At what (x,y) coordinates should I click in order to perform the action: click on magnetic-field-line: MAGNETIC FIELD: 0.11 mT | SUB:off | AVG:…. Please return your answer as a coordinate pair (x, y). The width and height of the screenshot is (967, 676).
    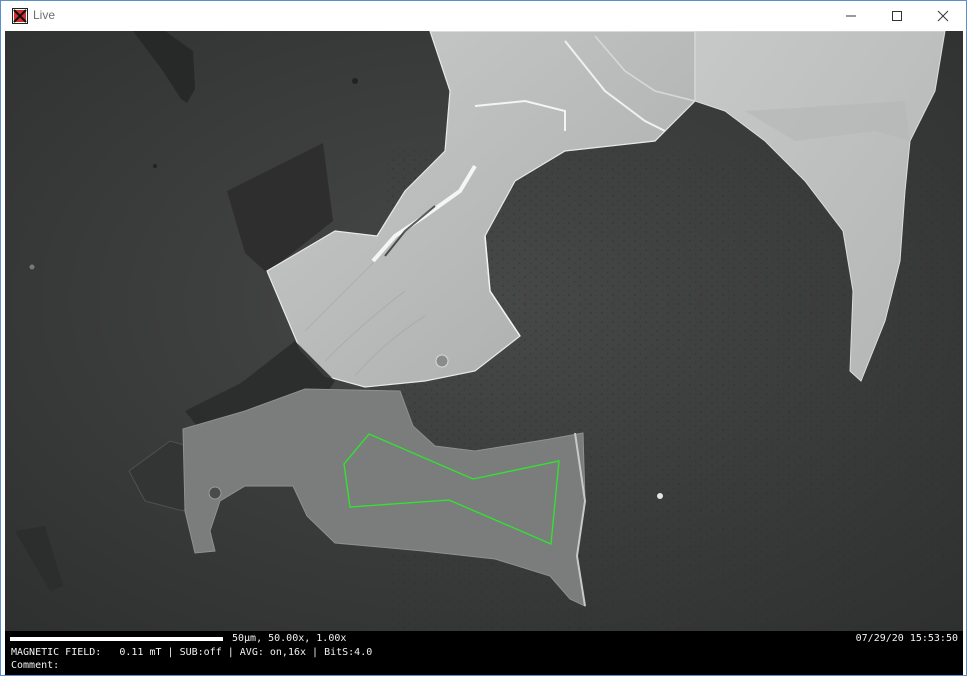
    Looking at the image, I should click on (192, 652).